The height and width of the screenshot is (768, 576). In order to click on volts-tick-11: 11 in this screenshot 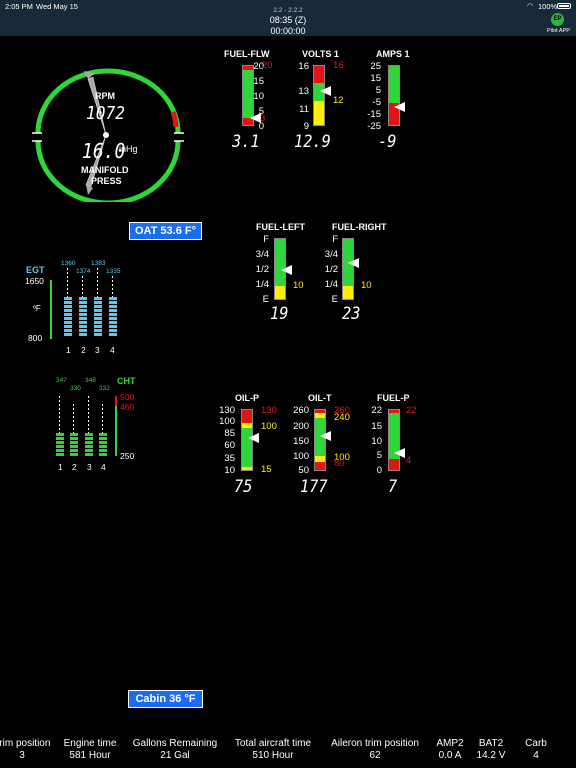, I will do `click(304, 109)`.